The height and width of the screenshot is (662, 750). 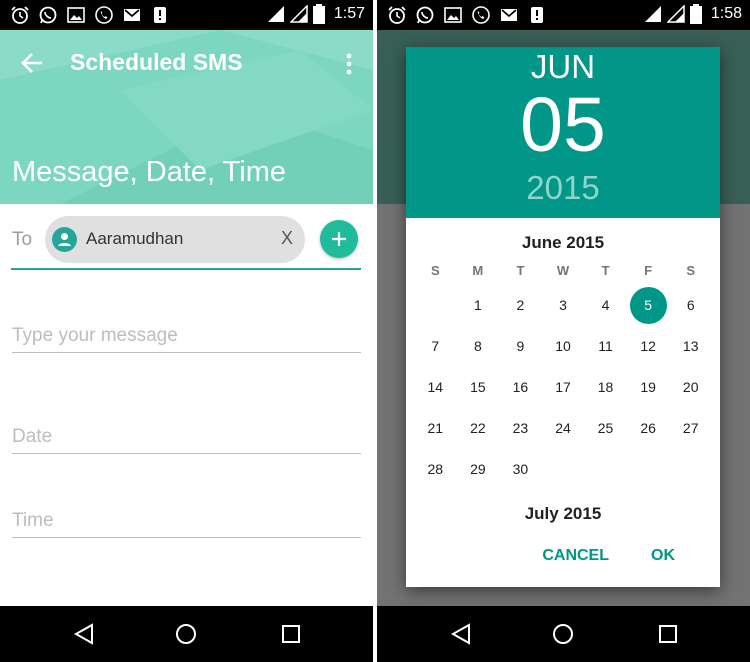 I want to click on header-day: 05, so click(x=563, y=125).